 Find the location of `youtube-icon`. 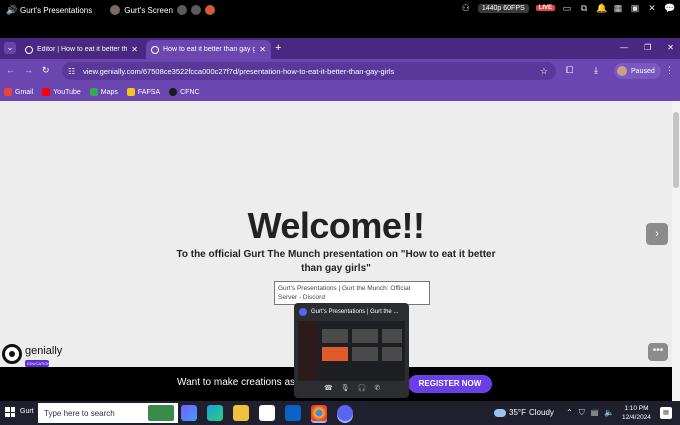

youtube-icon is located at coordinates (46, 92).